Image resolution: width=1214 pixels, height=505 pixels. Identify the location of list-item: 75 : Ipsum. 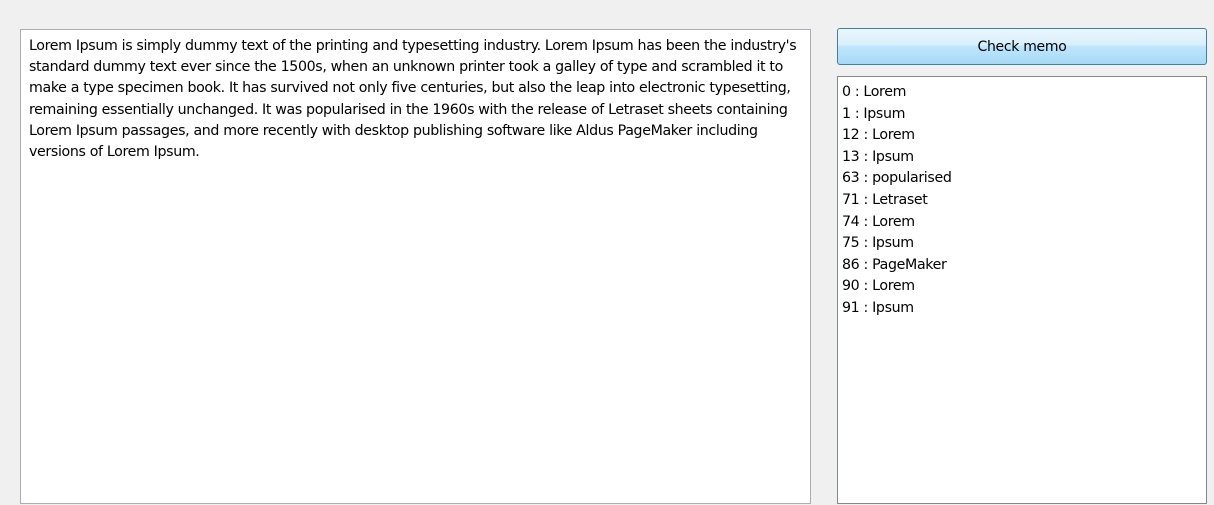
(1024, 244).